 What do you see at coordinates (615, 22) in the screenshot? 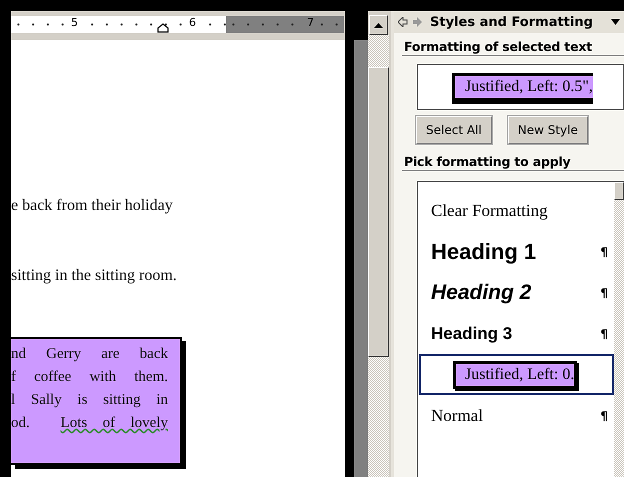
I see `dropdown-arrow-icon` at bounding box center [615, 22].